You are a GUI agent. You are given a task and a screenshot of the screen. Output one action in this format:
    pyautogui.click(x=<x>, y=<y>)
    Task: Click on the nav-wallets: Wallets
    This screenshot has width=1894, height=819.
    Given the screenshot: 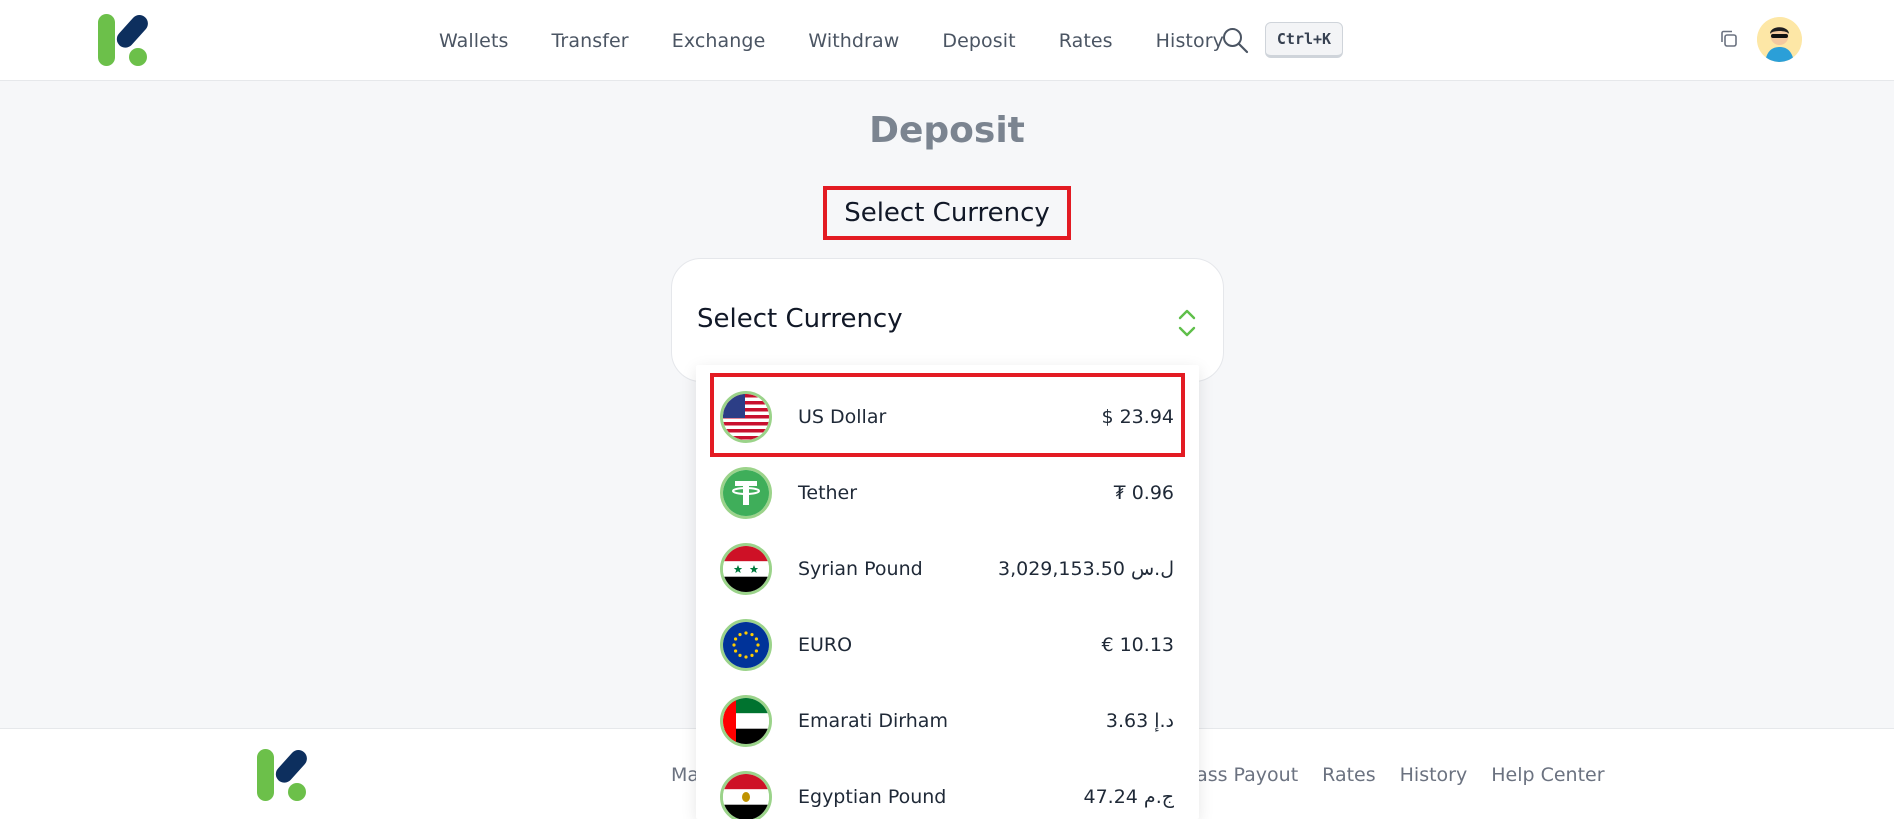 What is the action you would take?
    pyautogui.click(x=474, y=41)
    